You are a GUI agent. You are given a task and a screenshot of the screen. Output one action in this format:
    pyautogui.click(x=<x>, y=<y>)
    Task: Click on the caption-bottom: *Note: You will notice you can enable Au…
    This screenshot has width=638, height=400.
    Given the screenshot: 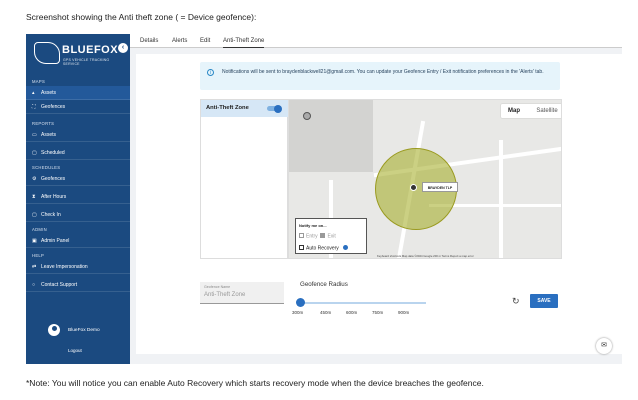 What is the action you would take?
    pyautogui.click(x=255, y=383)
    